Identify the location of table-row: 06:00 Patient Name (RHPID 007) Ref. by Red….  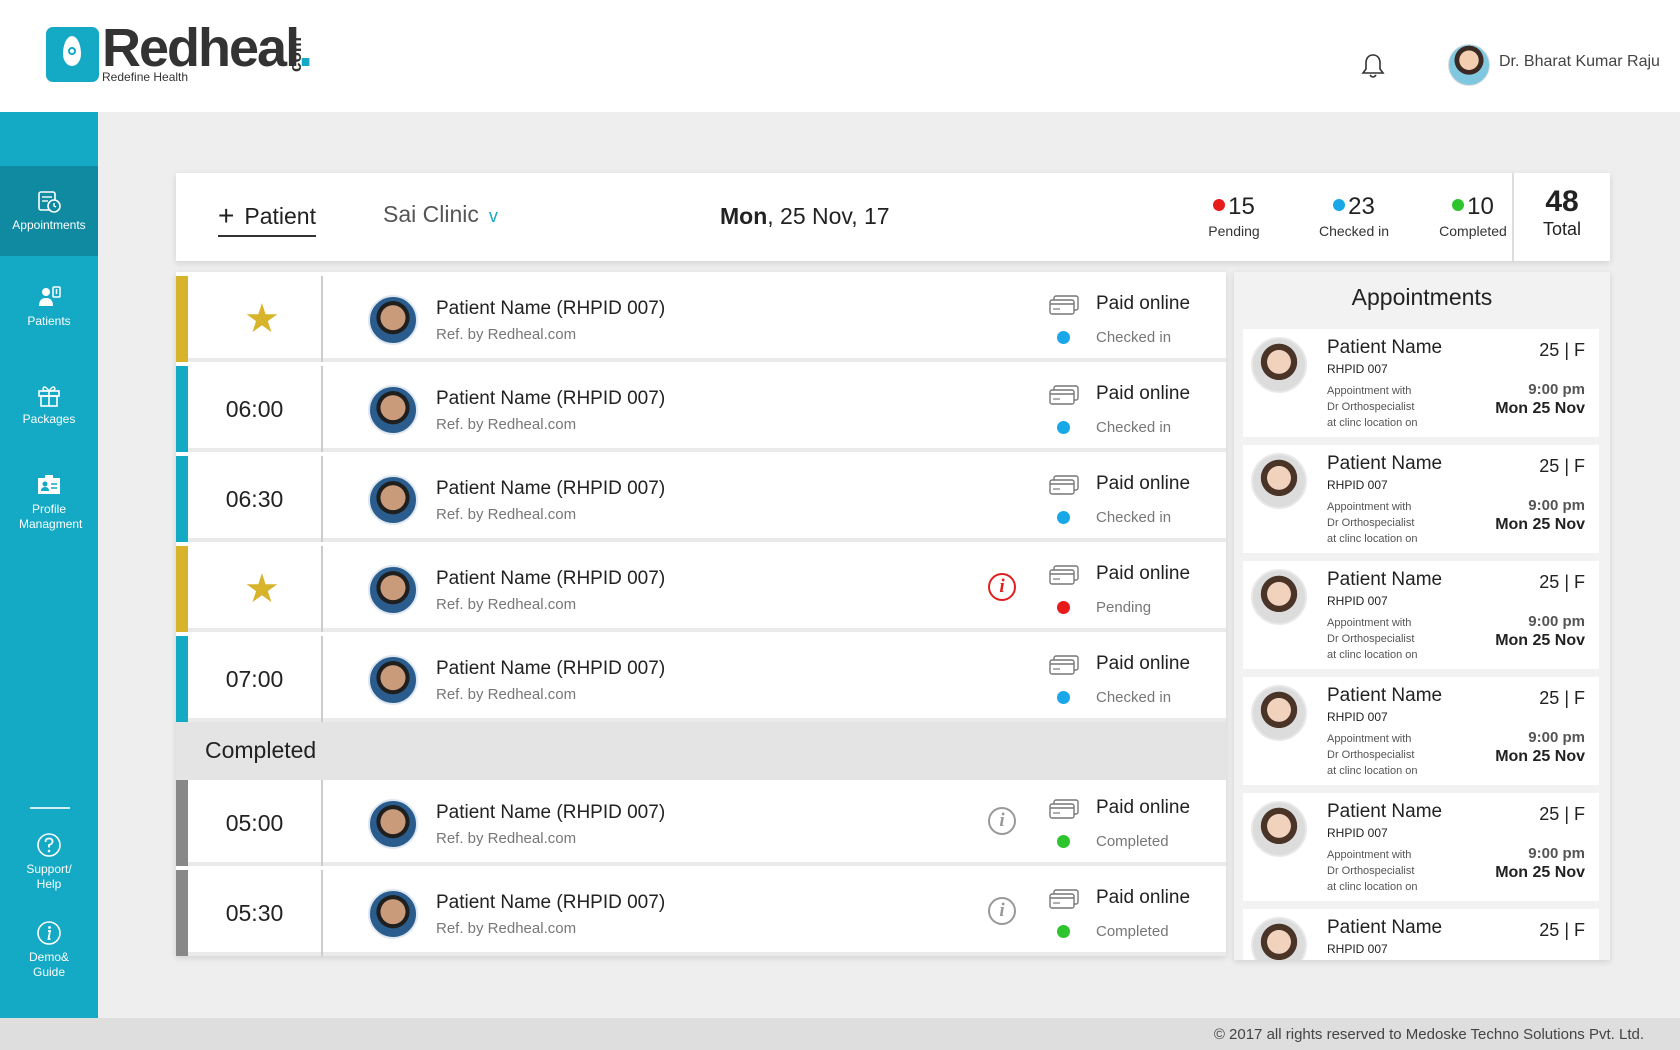
(701, 409).